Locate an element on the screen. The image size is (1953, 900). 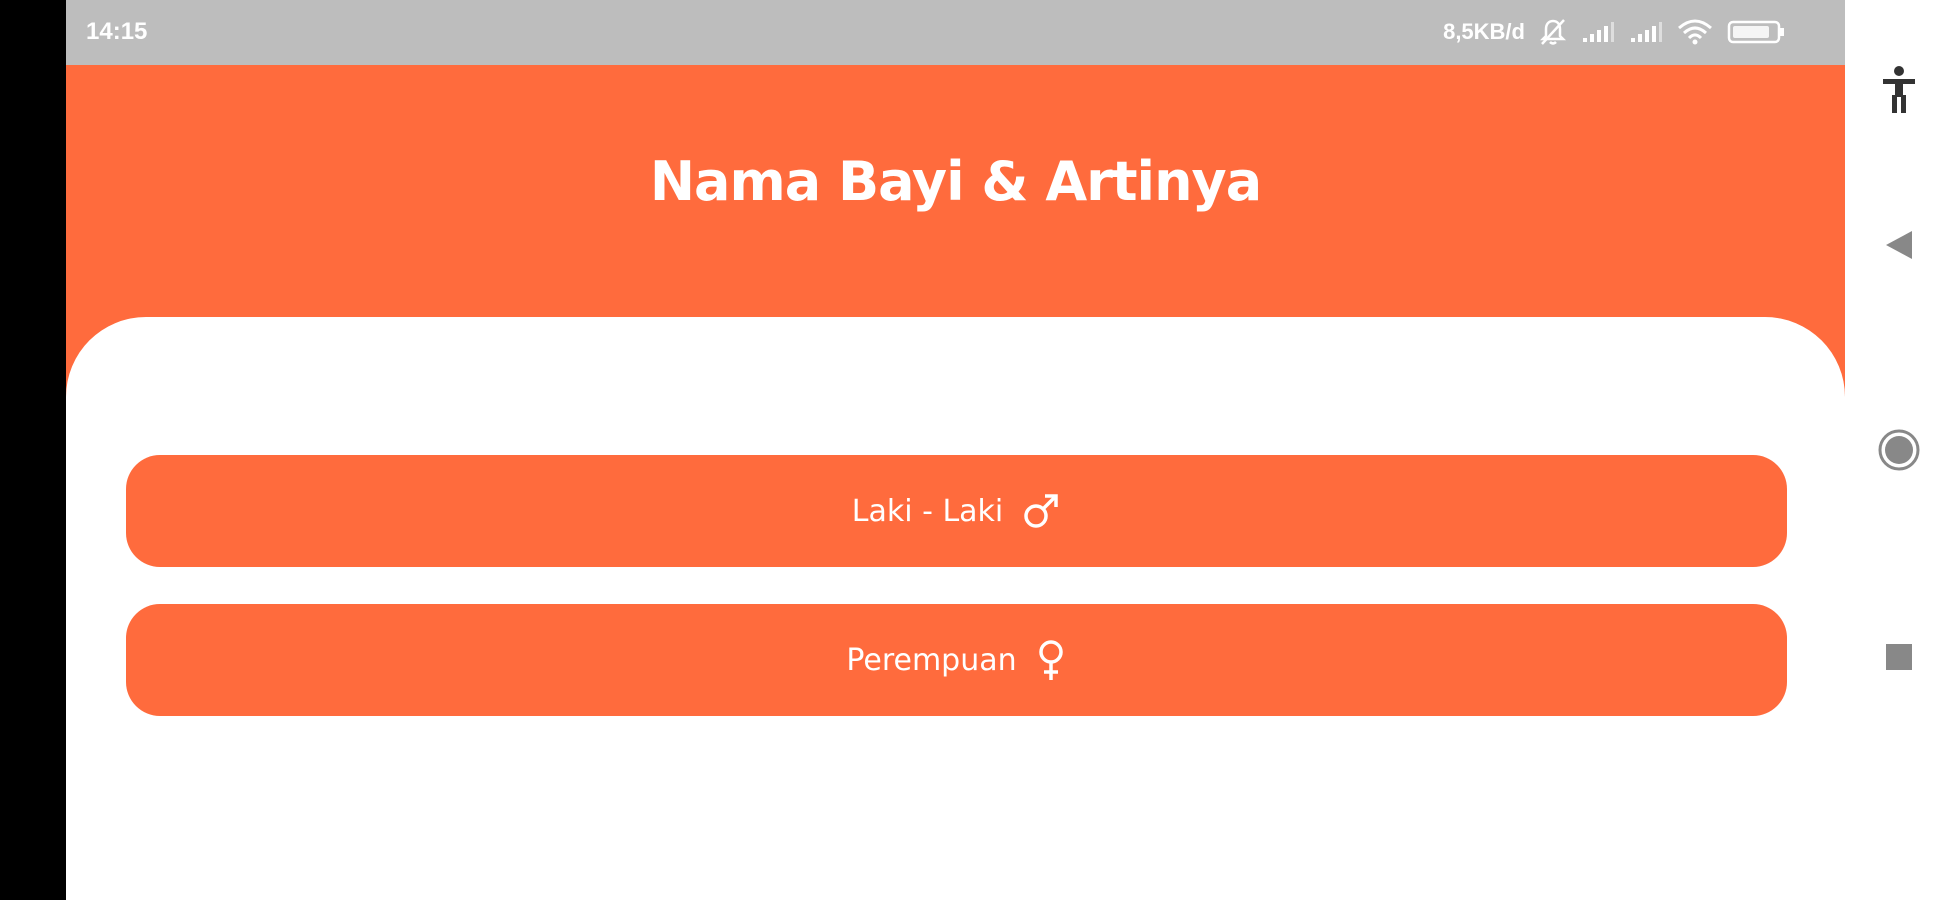
female-button: Perempuan is located at coordinates (956, 660).